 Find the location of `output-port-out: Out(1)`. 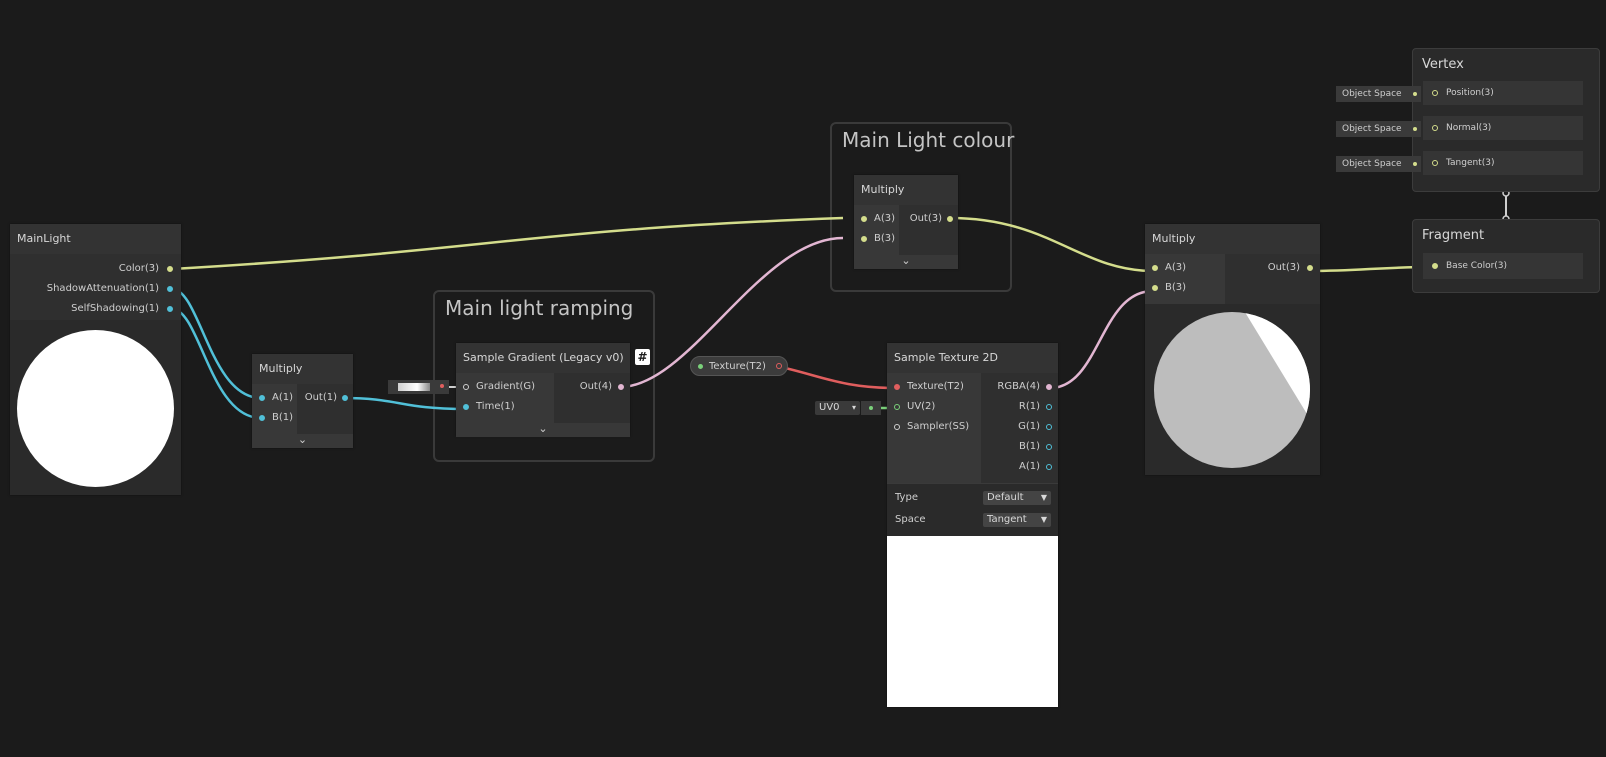

output-port-out: Out(1) is located at coordinates (321, 398).